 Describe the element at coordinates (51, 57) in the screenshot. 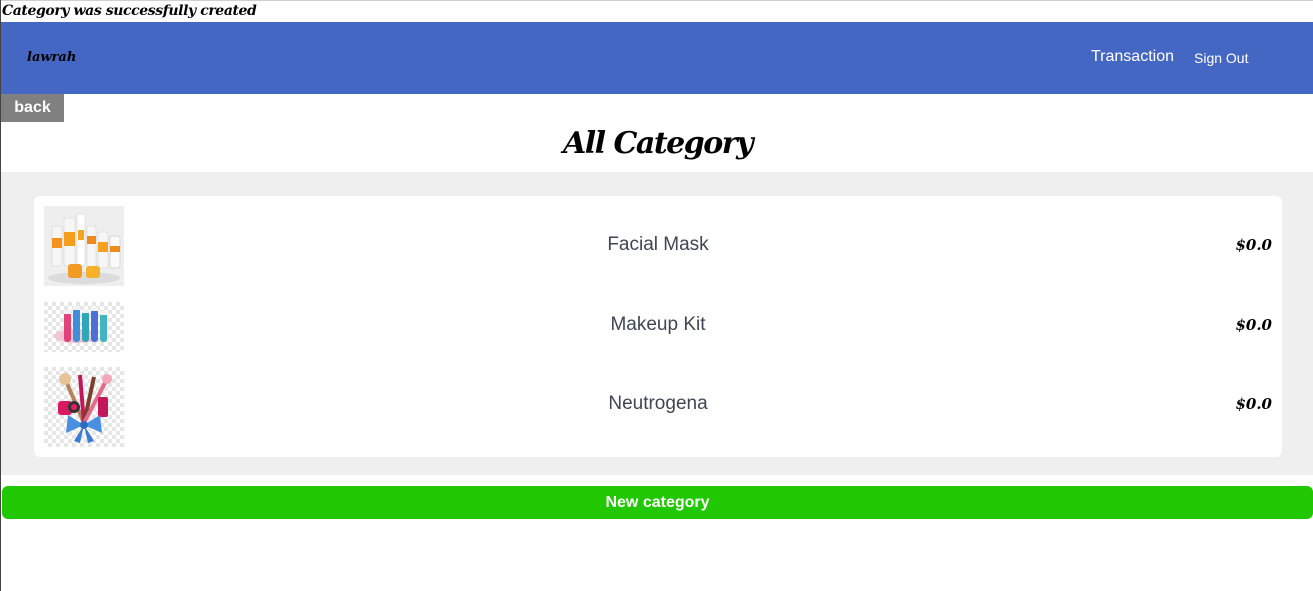

I see `brand-logo: lawrah` at that location.